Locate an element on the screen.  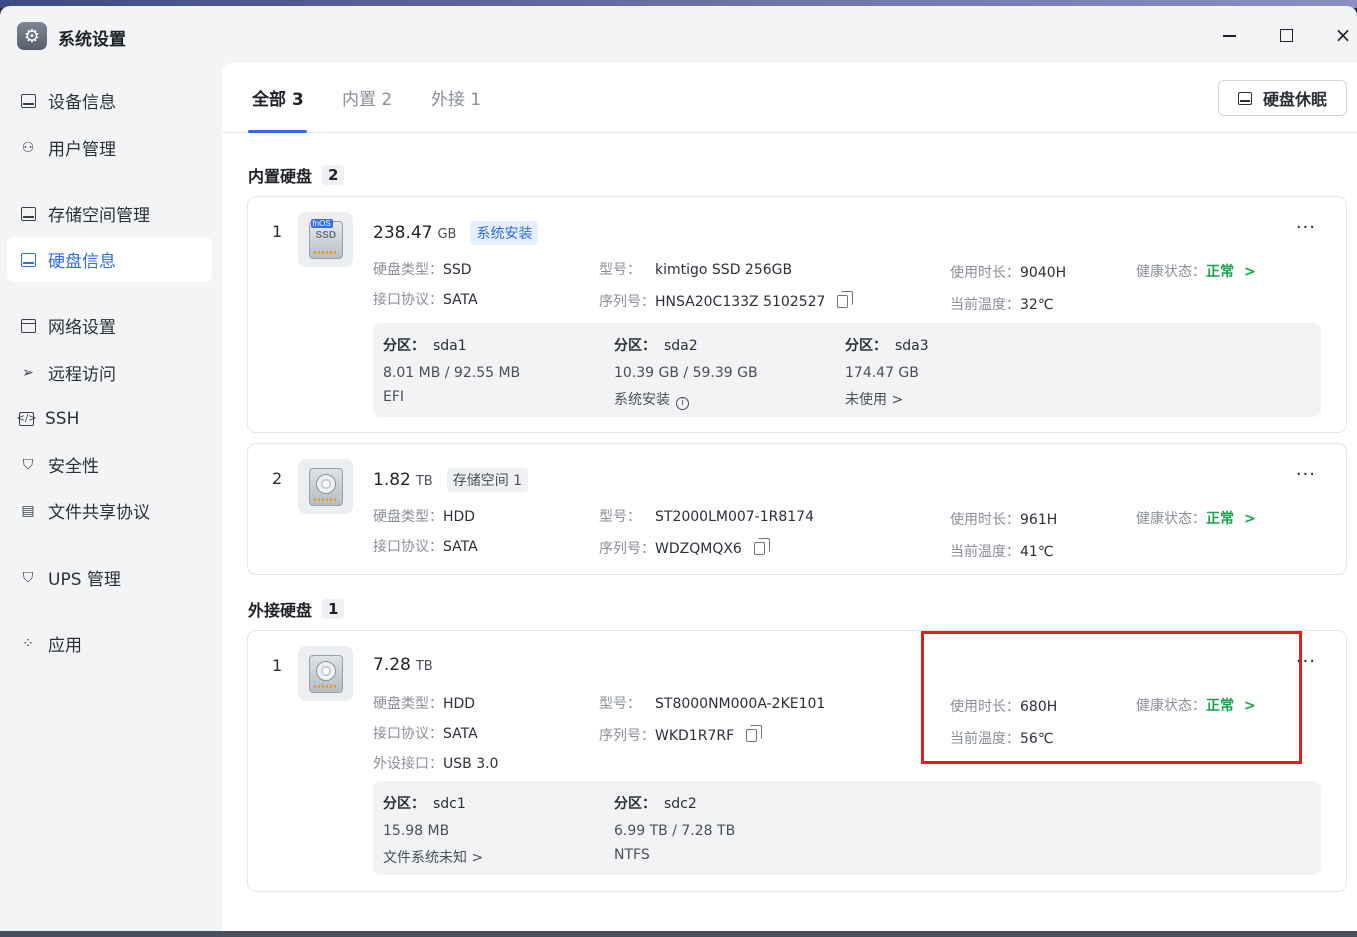
disk-capacity: 1.82 TB 存储空间 1 is located at coordinates (451, 480).